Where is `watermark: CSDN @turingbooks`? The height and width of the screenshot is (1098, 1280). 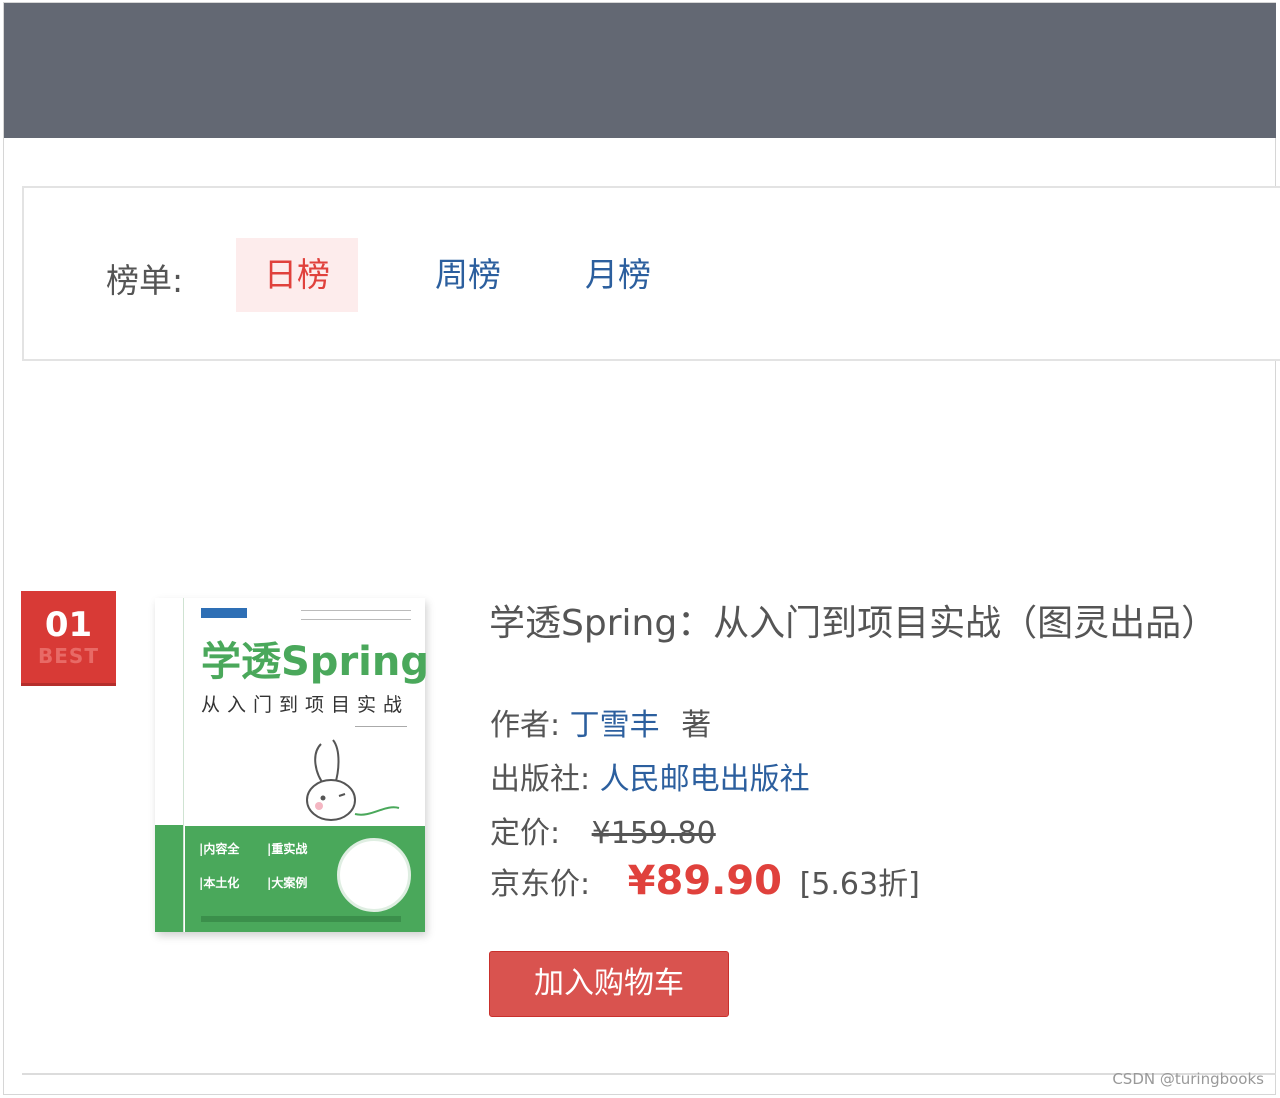
watermark: CSDN @turingbooks is located at coordinates (1188, 1079).